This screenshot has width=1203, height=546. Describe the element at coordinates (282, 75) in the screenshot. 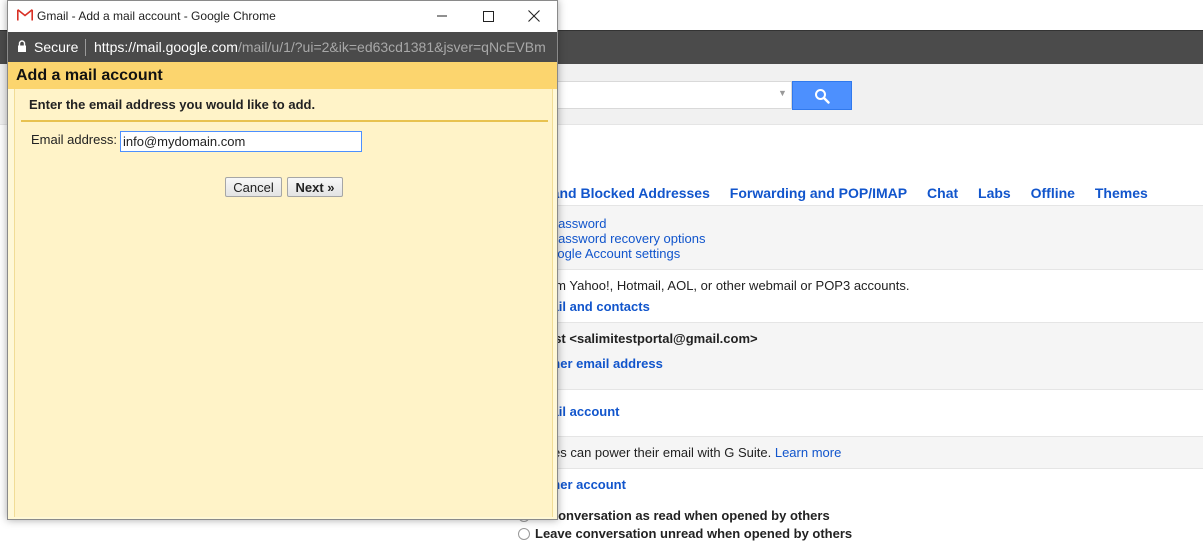

I see `dialog-header: Add a mail account` at that location.